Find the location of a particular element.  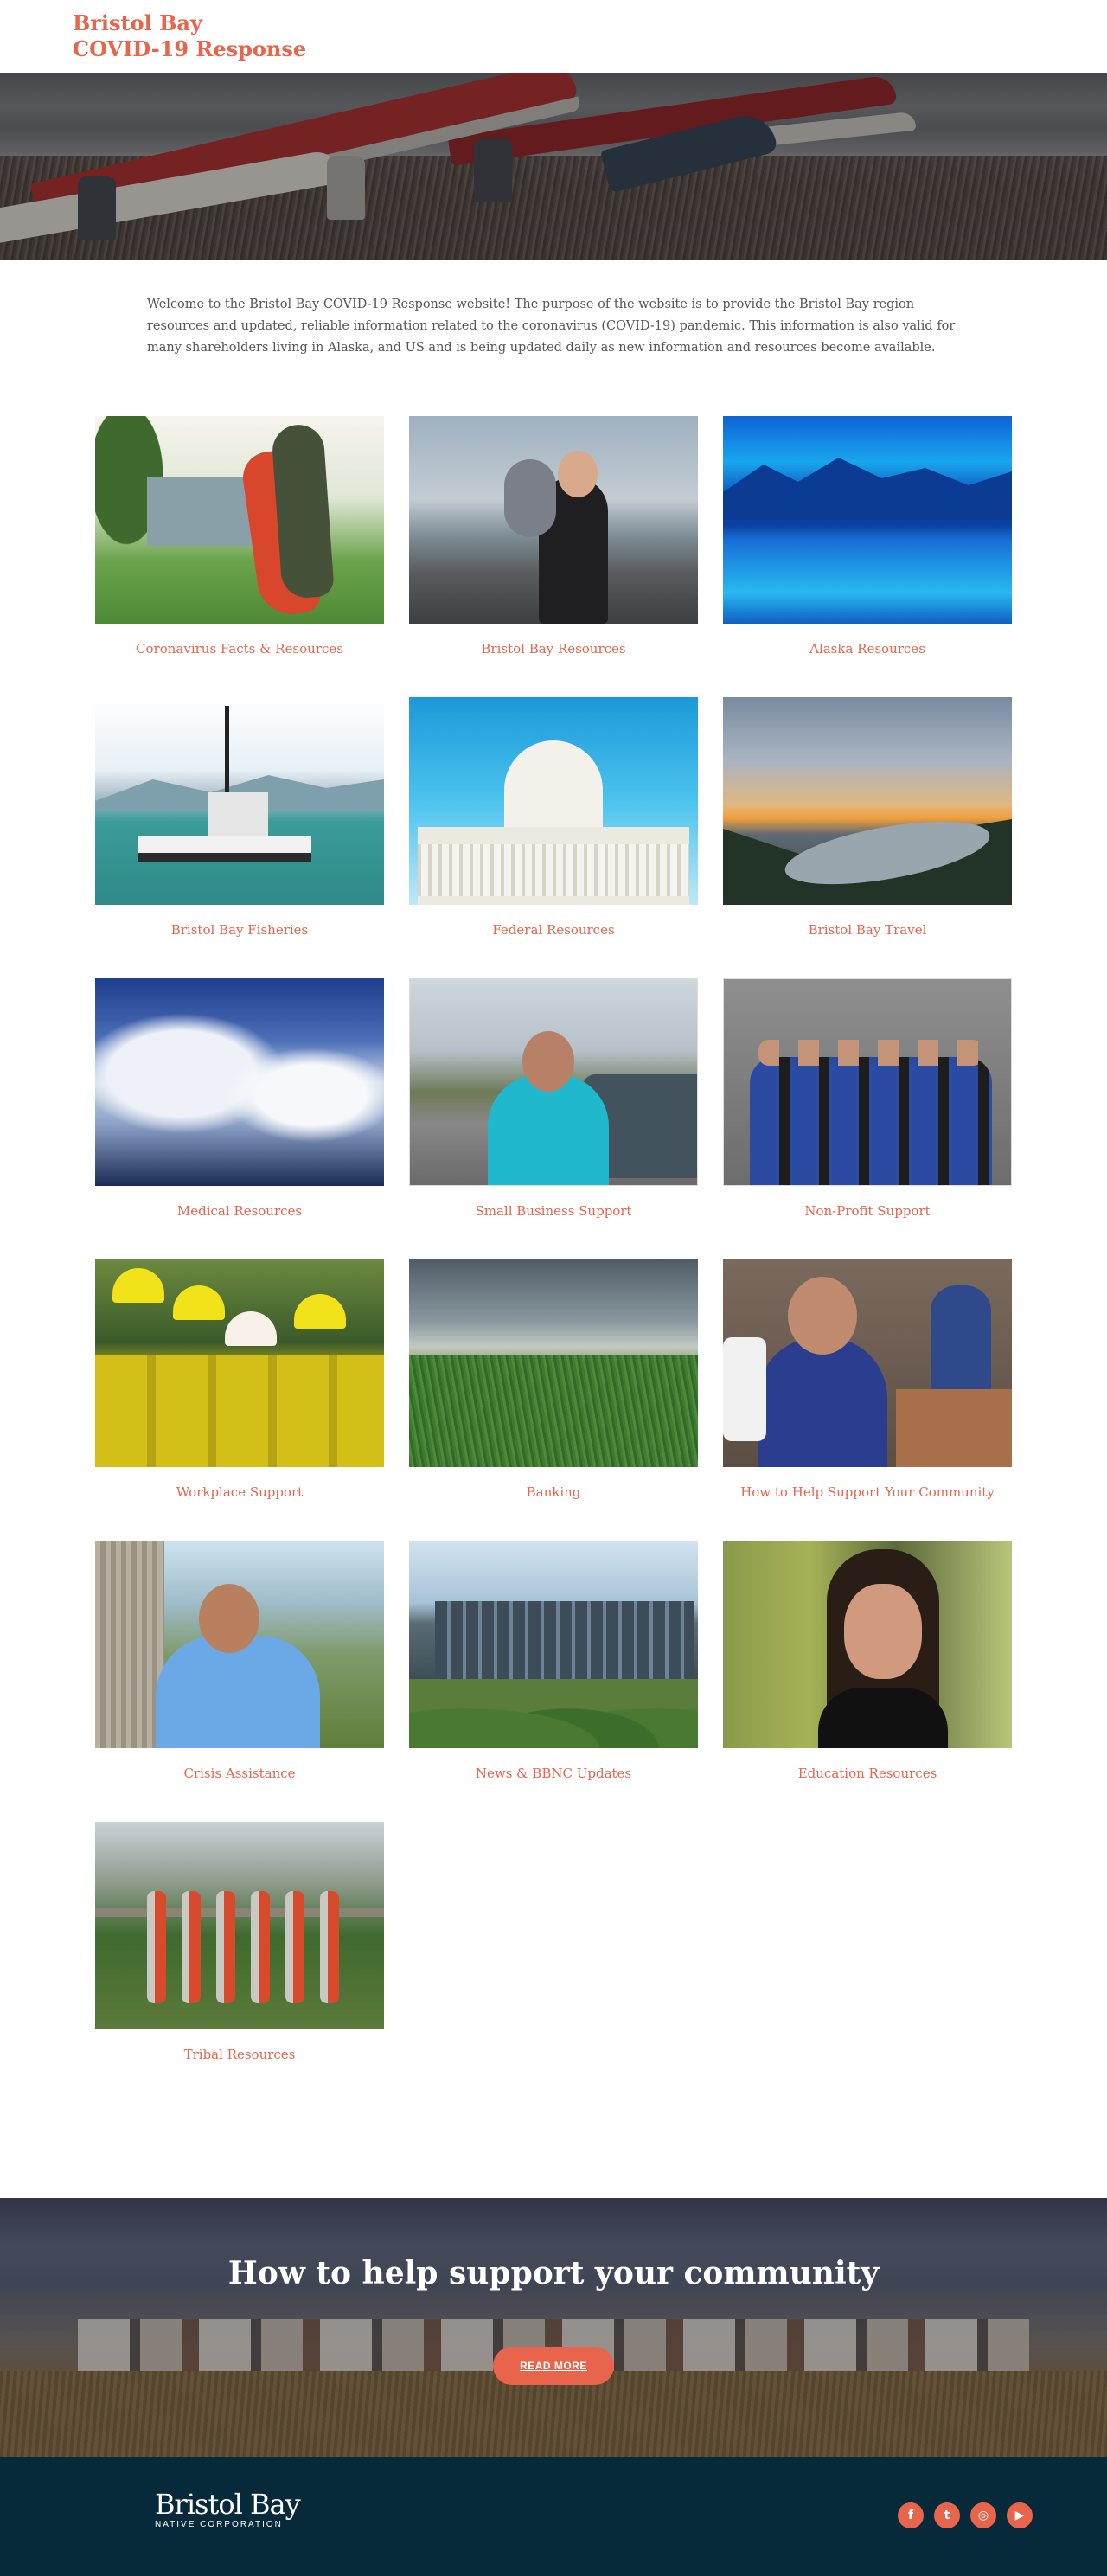

card-news-bbnc-updates: News & BBNC Updates is located at coordinates (553, 1681).